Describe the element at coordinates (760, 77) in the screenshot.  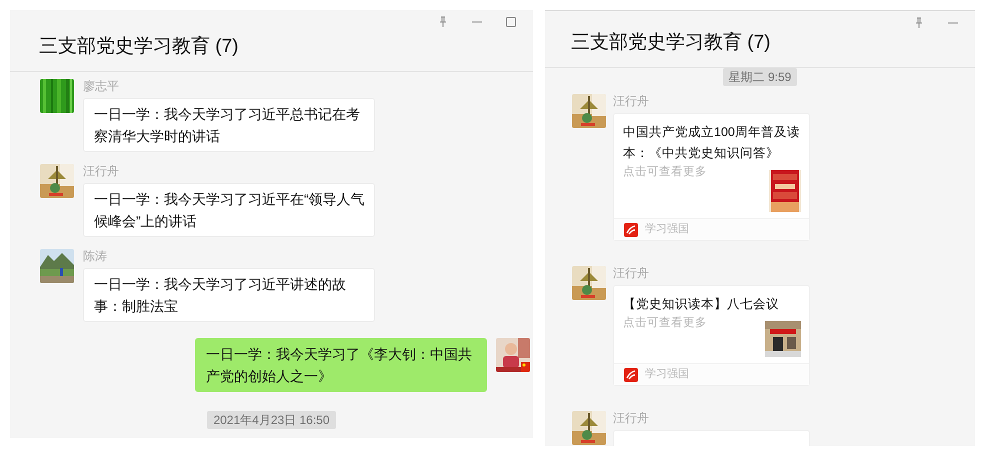
I see `timestamp: 星期二 9:59` at that location.